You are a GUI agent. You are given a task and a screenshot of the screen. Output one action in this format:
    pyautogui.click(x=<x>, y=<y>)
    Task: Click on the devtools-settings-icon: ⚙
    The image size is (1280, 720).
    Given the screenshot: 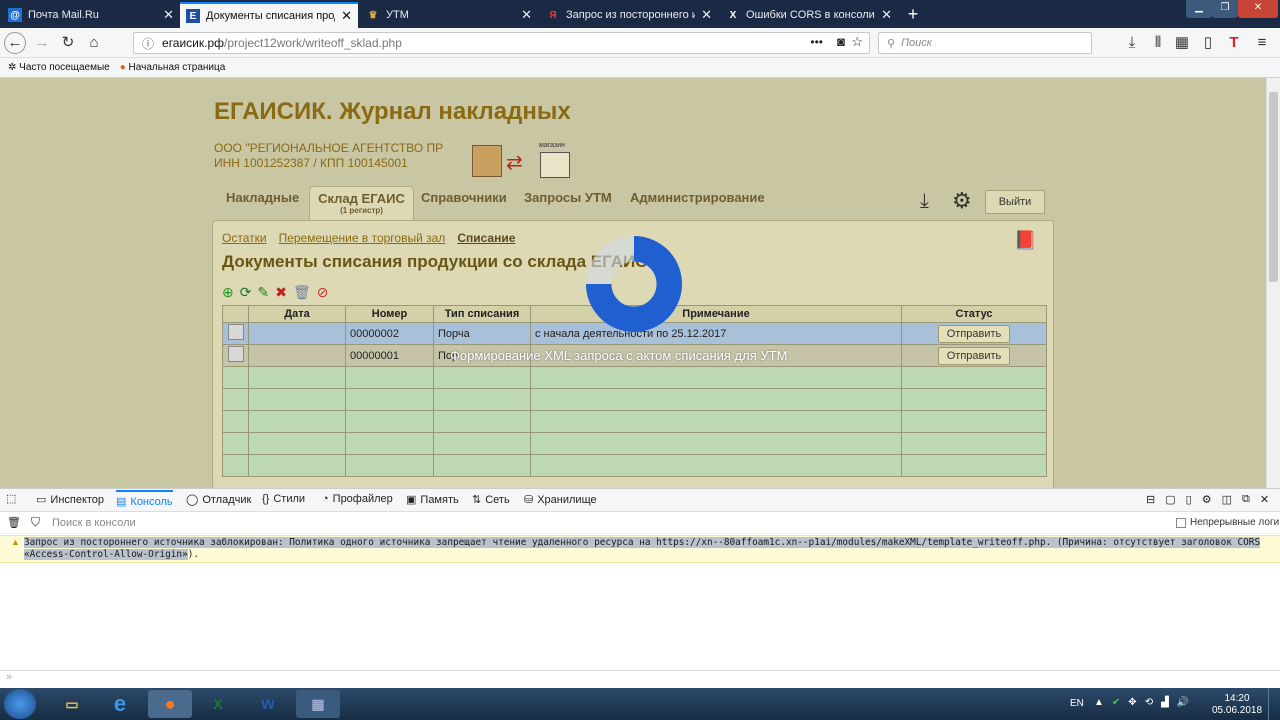 What is the action you would take?
    pyautogui.click(x=1207, y=499)
    